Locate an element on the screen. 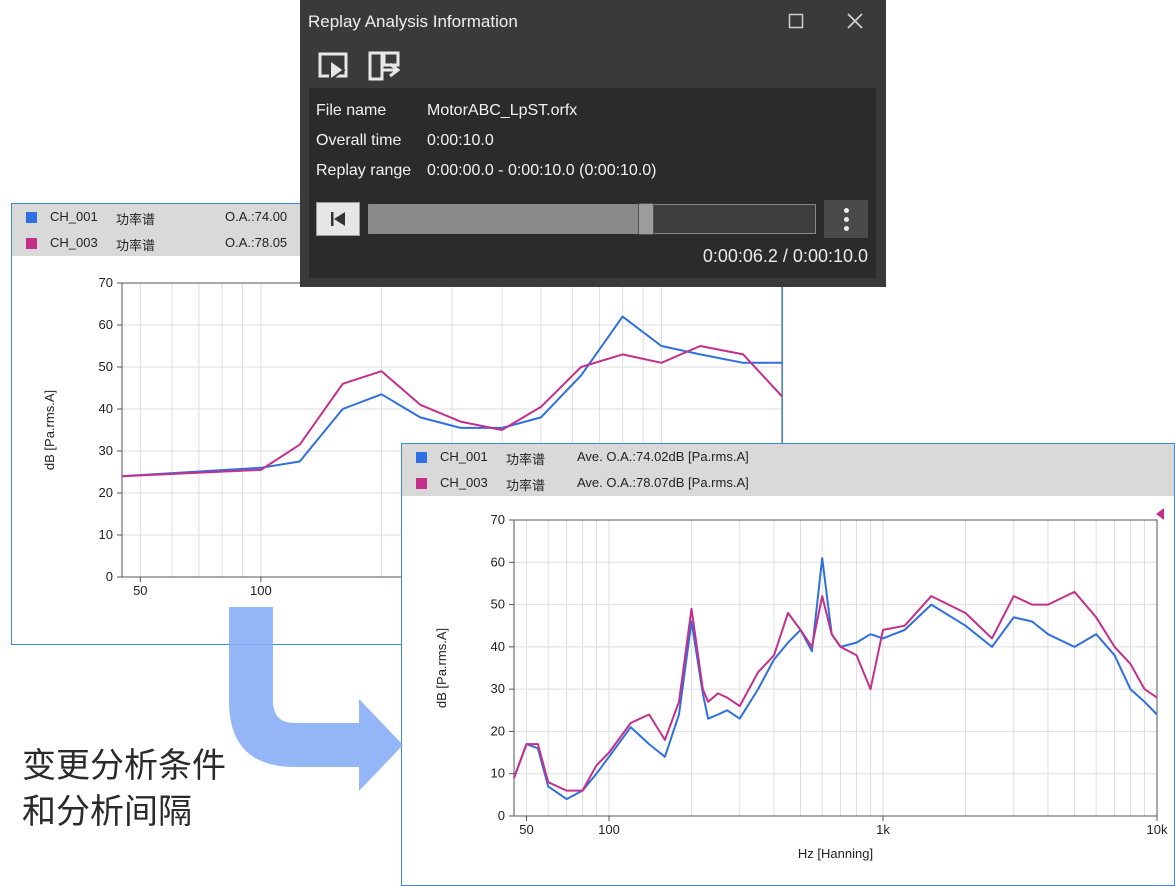 Image resolution: width=1175 pixels, height=886 pixels. x-axis-label: Hz [Hanning] is located at coordinates (835, 853).